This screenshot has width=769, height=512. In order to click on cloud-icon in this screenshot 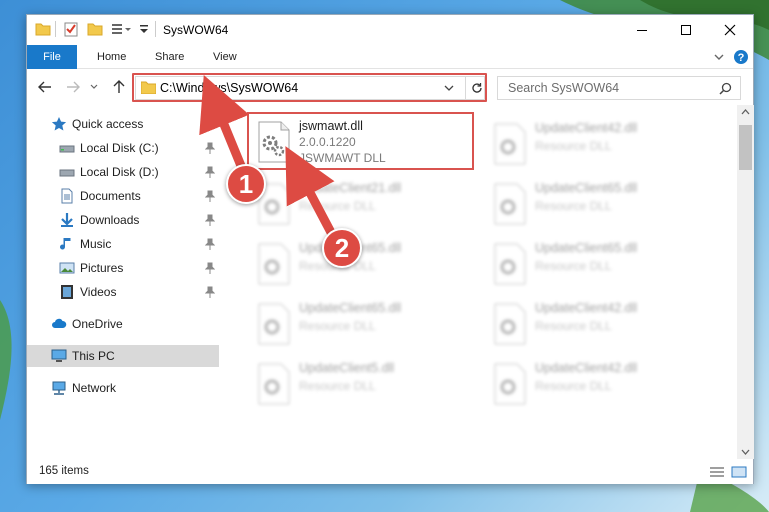, I will do `click(59, 323)`.